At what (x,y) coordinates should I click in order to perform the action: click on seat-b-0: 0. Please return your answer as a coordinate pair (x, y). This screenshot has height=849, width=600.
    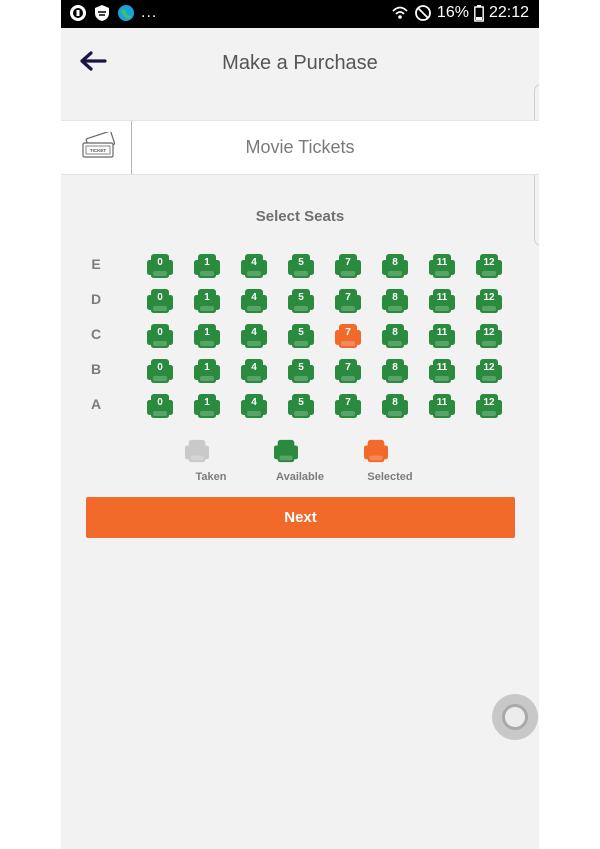
    Looking at the image, I should click on (160, 371).